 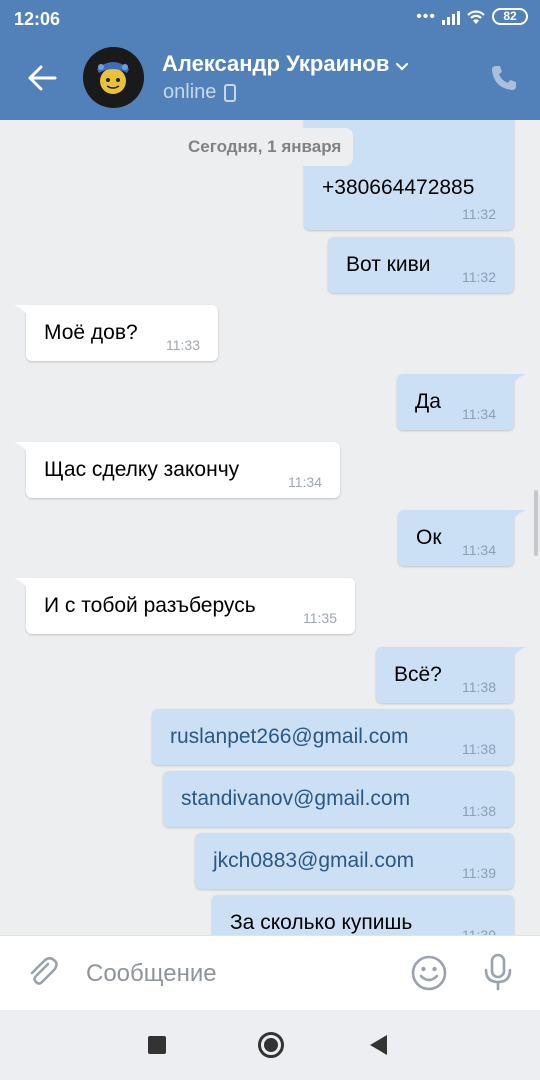 I want to click on chat-header: 12:06 ••• 82 Александр Украинов online, so click(x=270, y=60).